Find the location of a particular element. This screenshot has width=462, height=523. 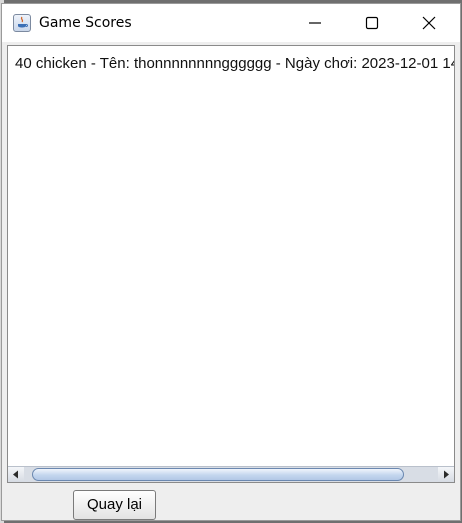

java-cup-icon is located at coordinates (22, 23).